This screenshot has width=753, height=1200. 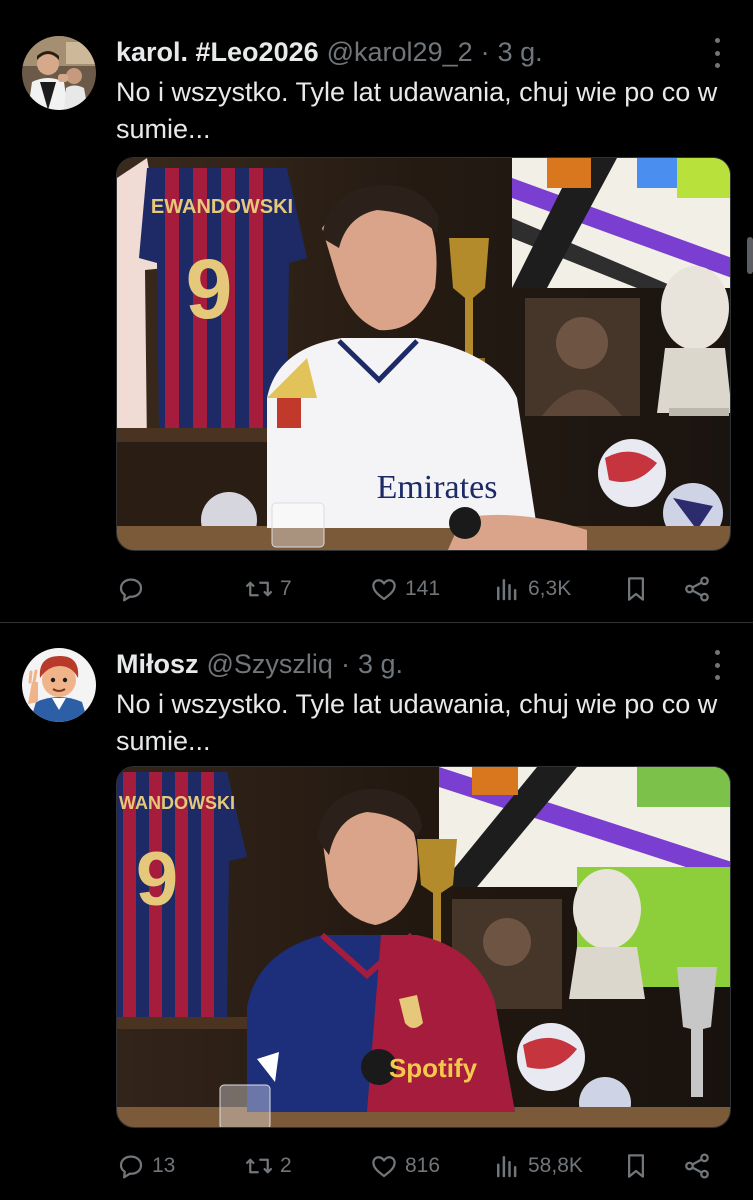 I want to click on views-count: 6,3K, so click(x=550, y=588).